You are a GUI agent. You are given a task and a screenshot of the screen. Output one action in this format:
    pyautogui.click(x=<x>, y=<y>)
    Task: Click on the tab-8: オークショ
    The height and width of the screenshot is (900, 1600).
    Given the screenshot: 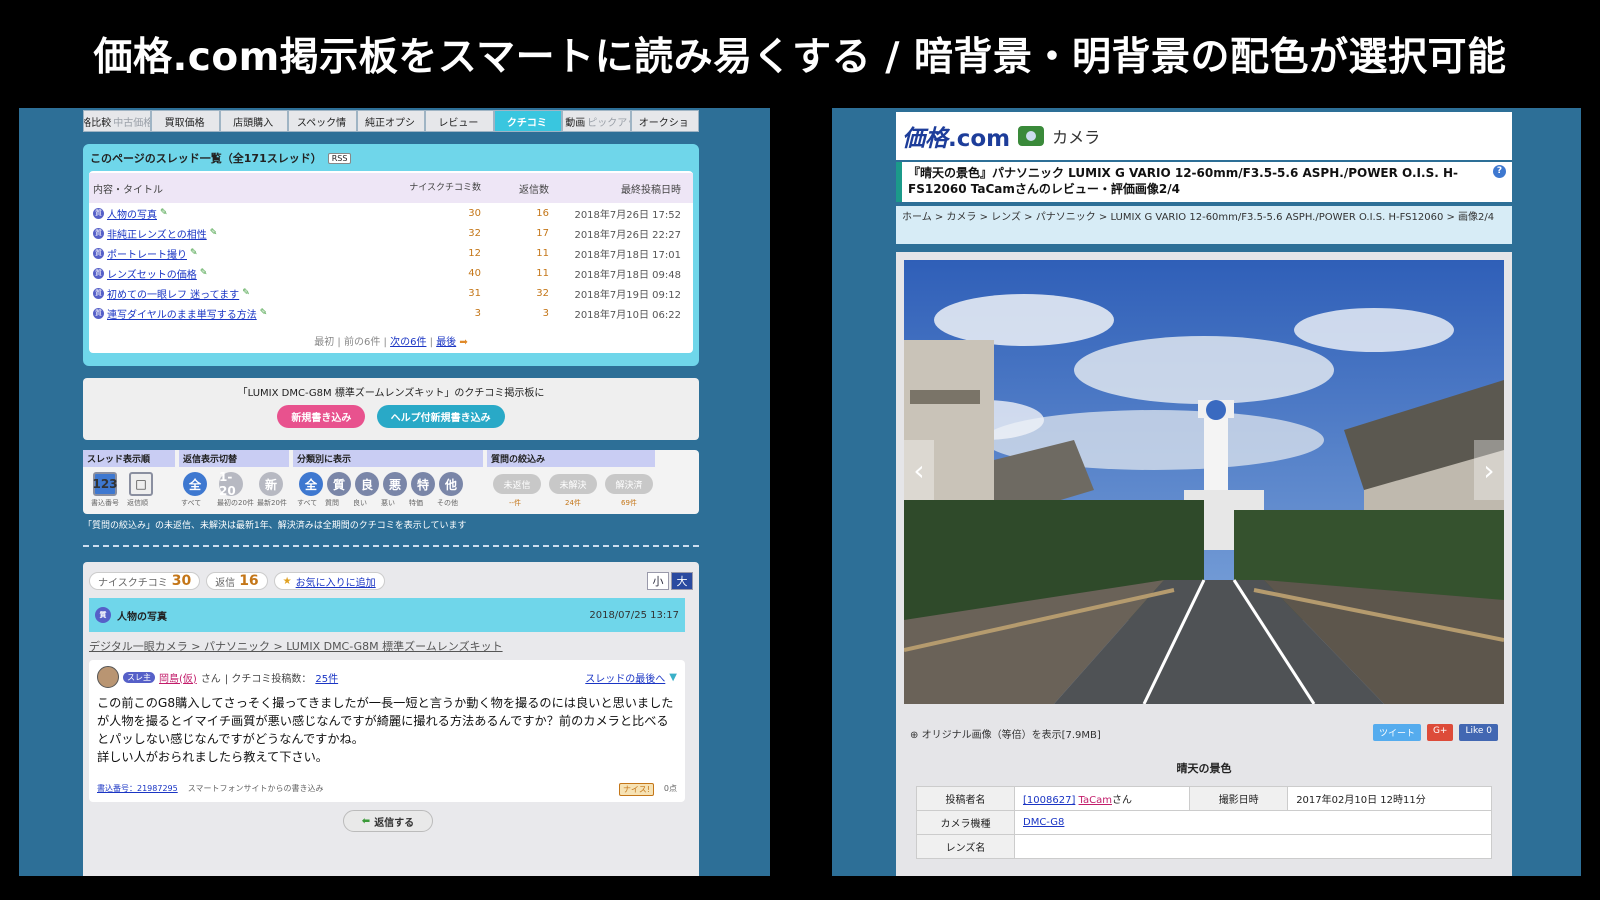 What is the action you would take?
    pyautogui.click(x=664, y=121)
    